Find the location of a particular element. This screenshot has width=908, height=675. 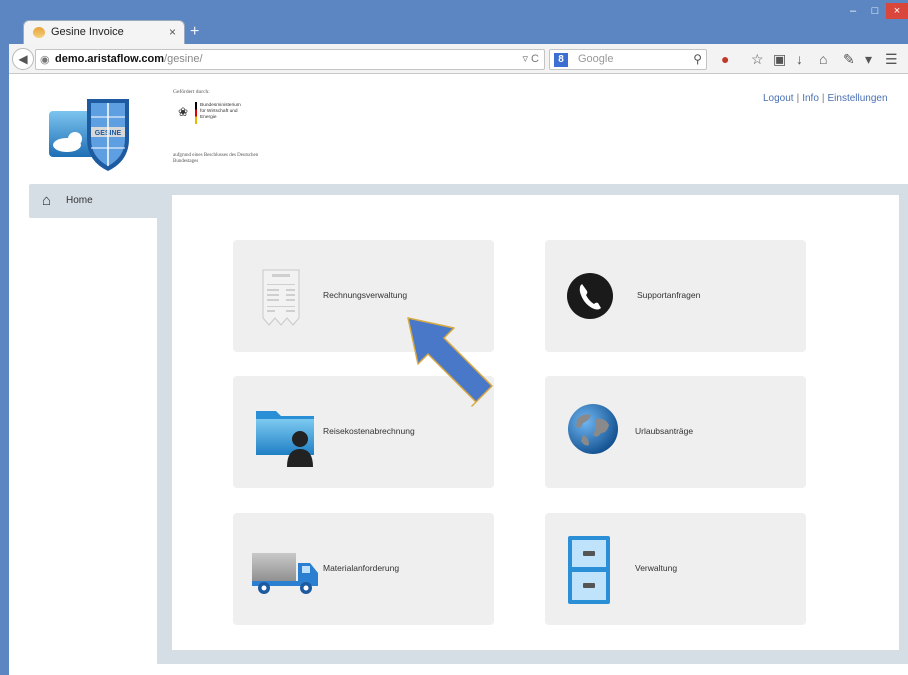

flag-stripe is located at coordinates (196, 113).